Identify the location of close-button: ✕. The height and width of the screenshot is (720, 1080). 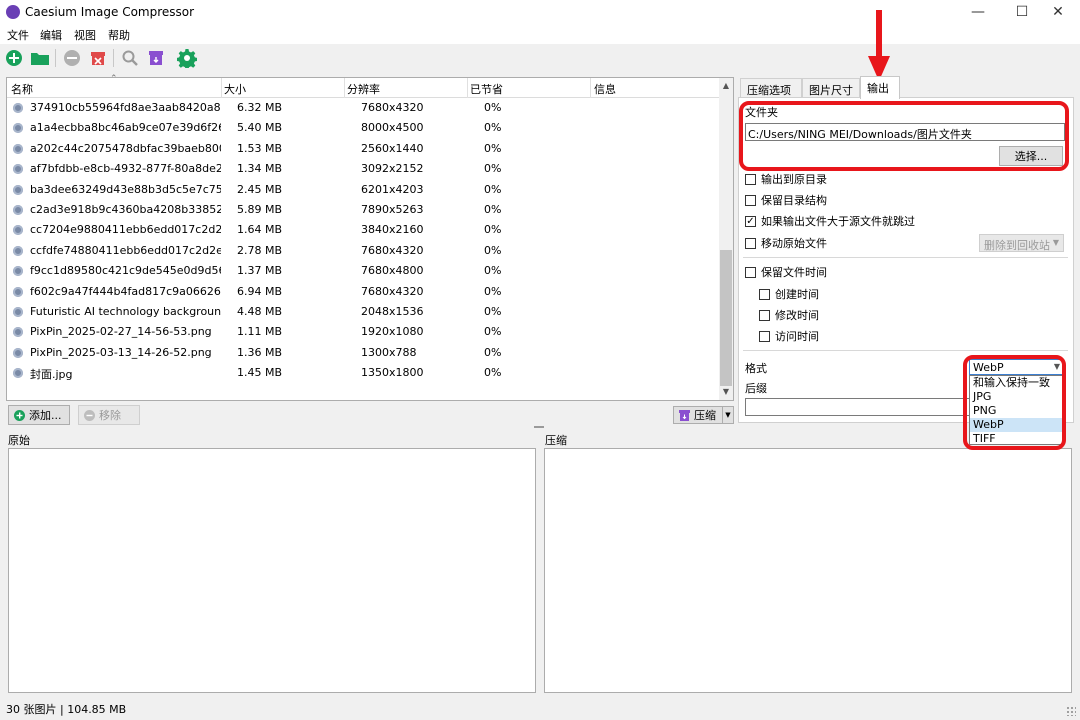
(1058, 13).